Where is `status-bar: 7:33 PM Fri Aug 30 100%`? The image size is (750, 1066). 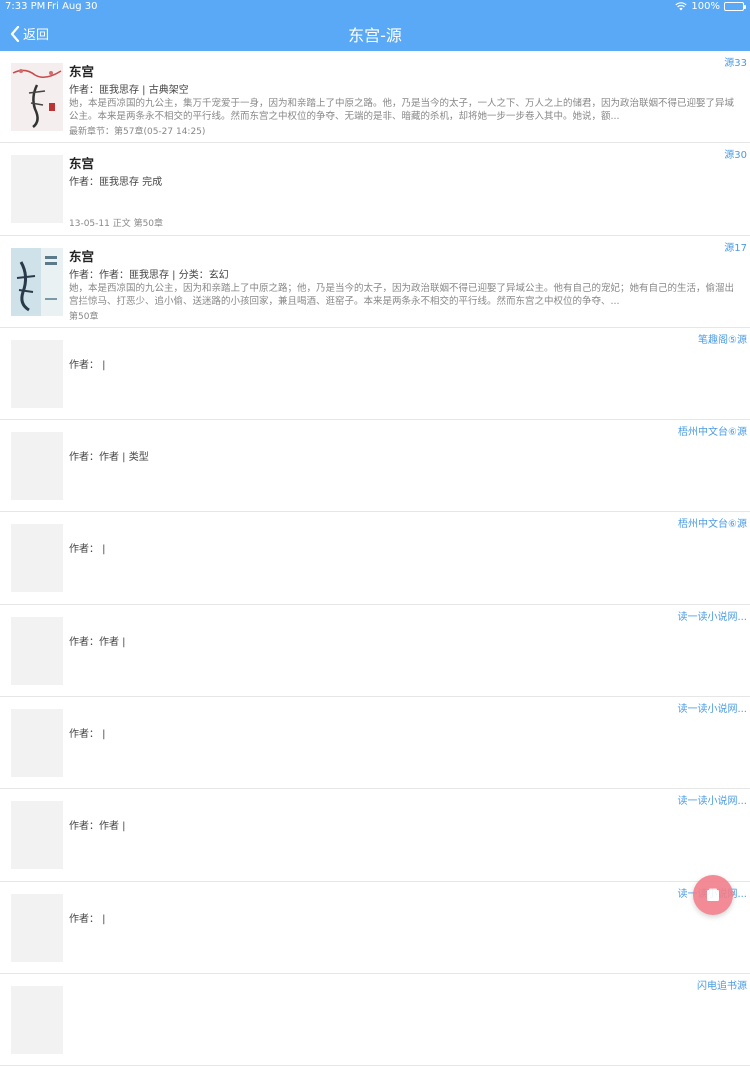
status-bar: 7:33 PM Fri Aug 30 100% is located at coordinates (375, 7).